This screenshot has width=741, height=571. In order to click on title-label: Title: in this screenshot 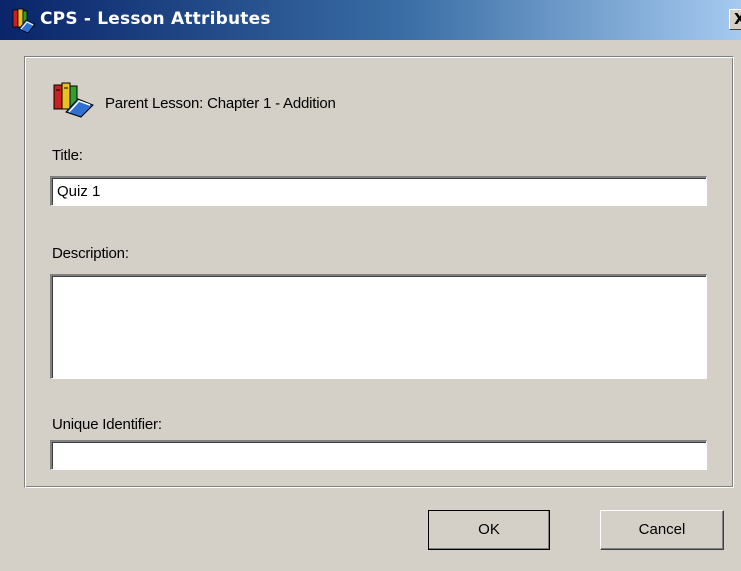, I will do `click(67, 155)`.